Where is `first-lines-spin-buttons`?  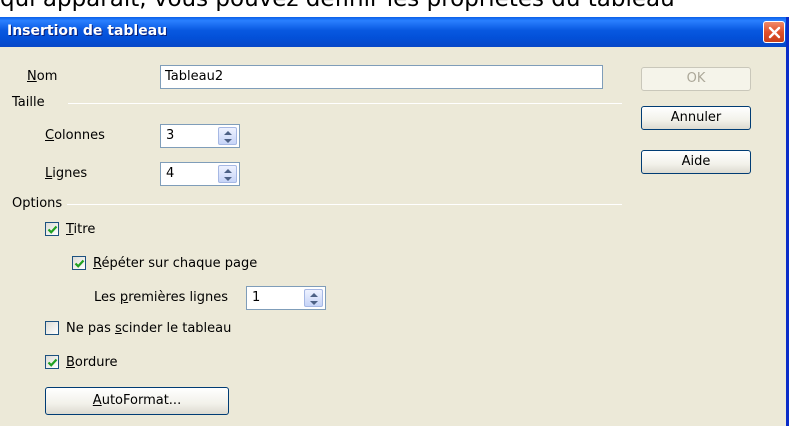
first-lines-spin-buttons is located at coordinates (313, 298).